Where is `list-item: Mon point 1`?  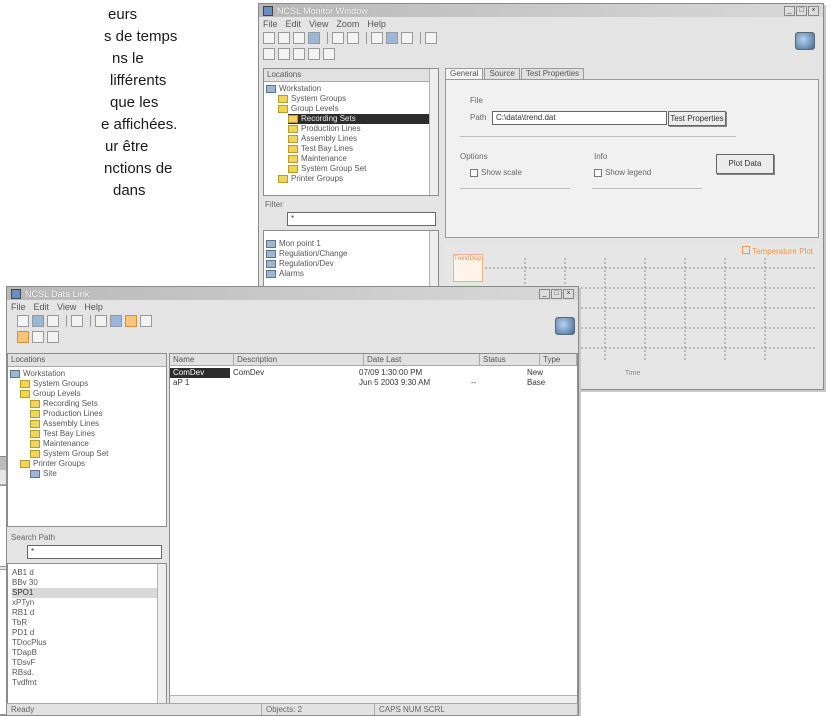 list-item: Mon point 1 is located at coordinates (352, 244).